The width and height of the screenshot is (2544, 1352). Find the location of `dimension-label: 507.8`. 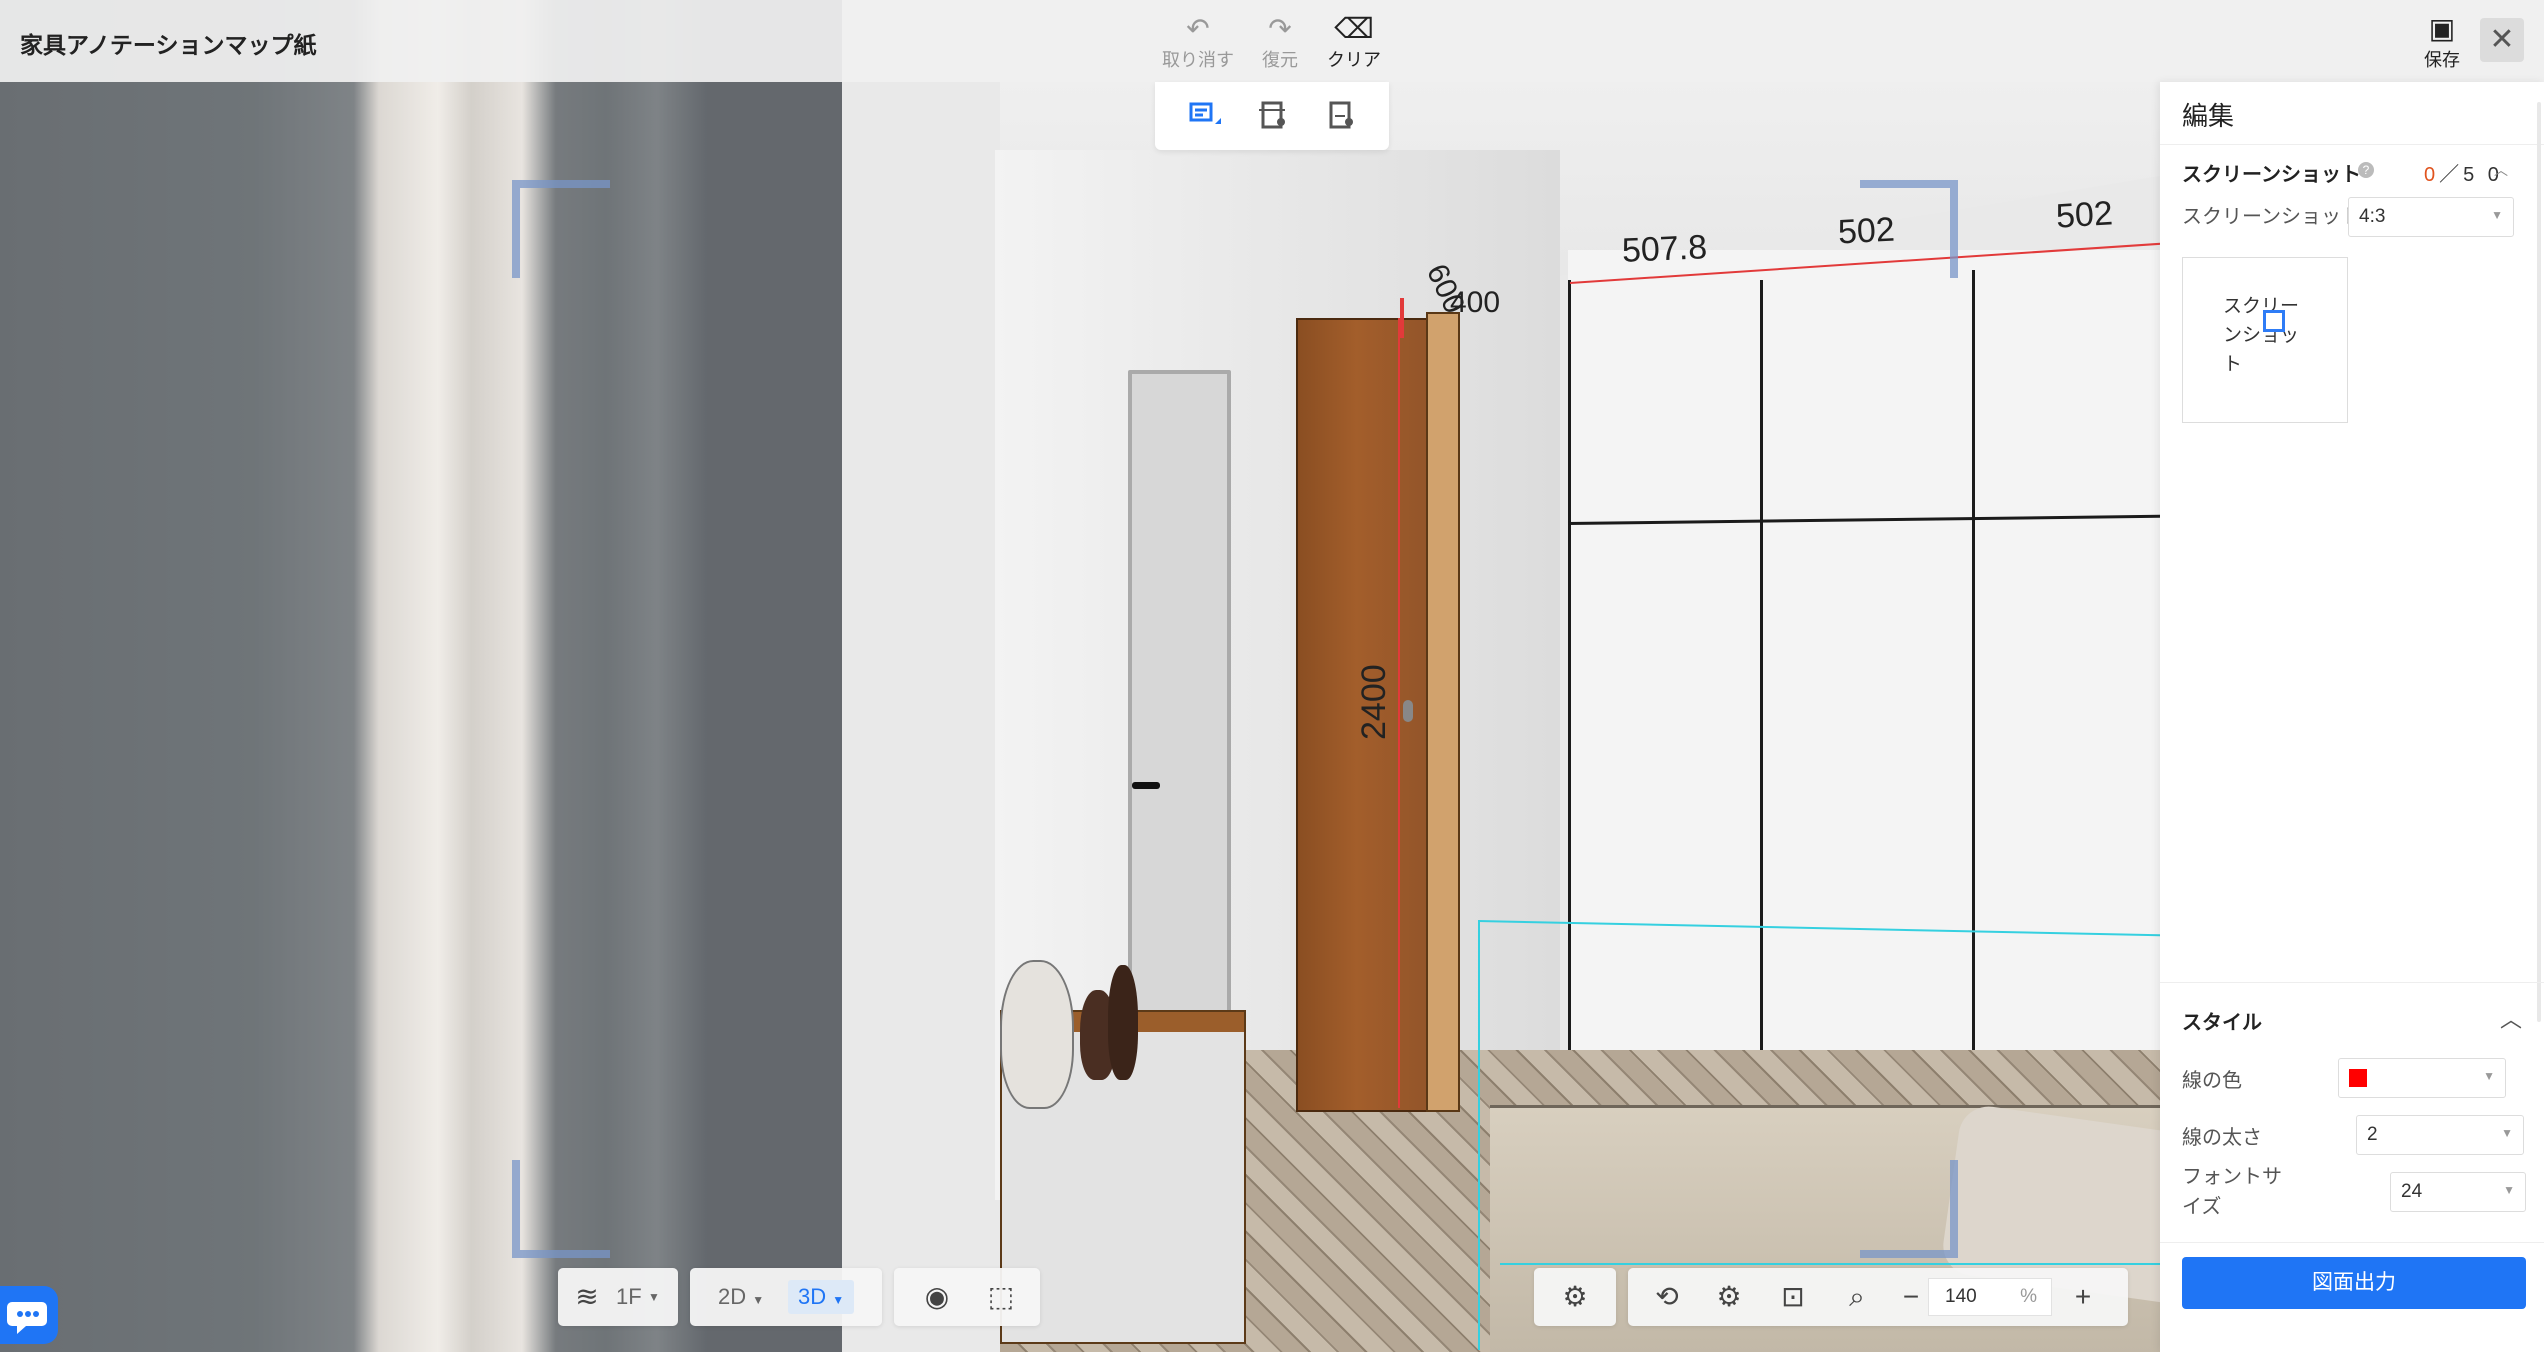

dimension-label: 507.8 is located at coordinates (1664, 249).